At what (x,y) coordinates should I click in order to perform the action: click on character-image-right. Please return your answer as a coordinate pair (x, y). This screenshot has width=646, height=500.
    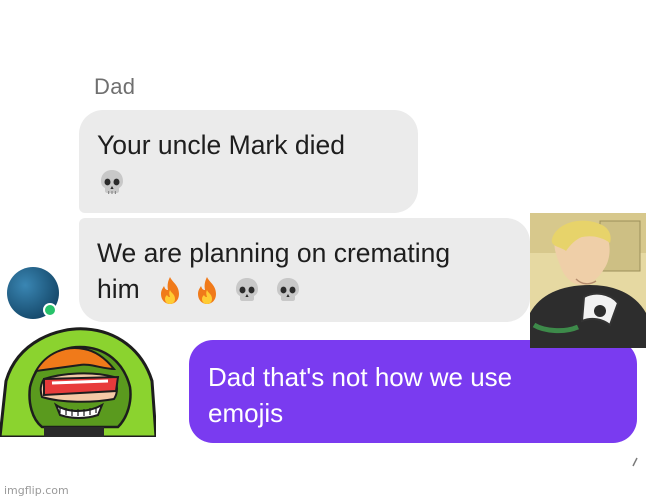
    Looking at the image, I should click on (588, 280).